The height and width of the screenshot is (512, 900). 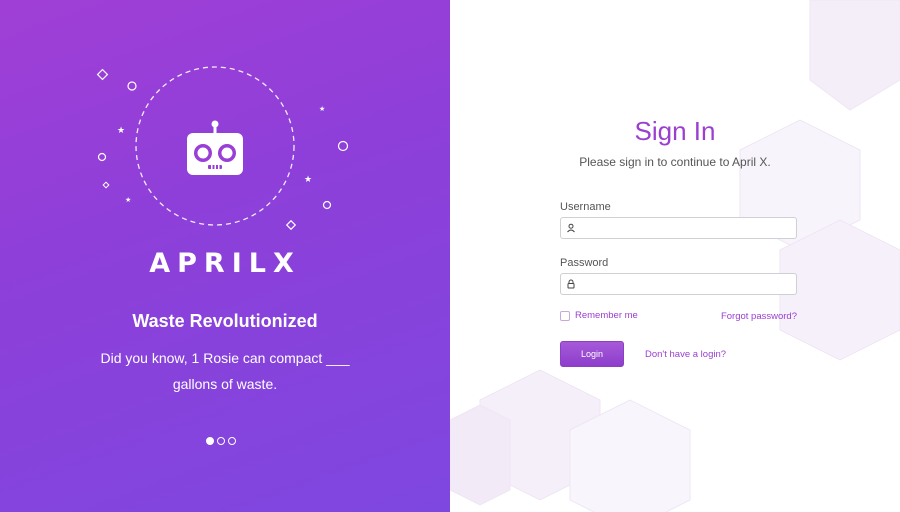 What do you see at coordinates (759, 316) in the screenshot?
I see `forgot-password-link: Forgot password?` at bounding box center [759, 316].